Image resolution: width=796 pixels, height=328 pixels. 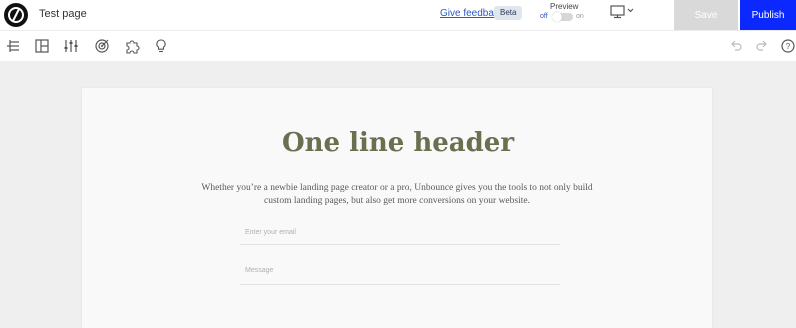 What do you see at coordinates (398, 143) in the screenshot?
I see `page-headline: One line header` at bounding box center [398, 143].